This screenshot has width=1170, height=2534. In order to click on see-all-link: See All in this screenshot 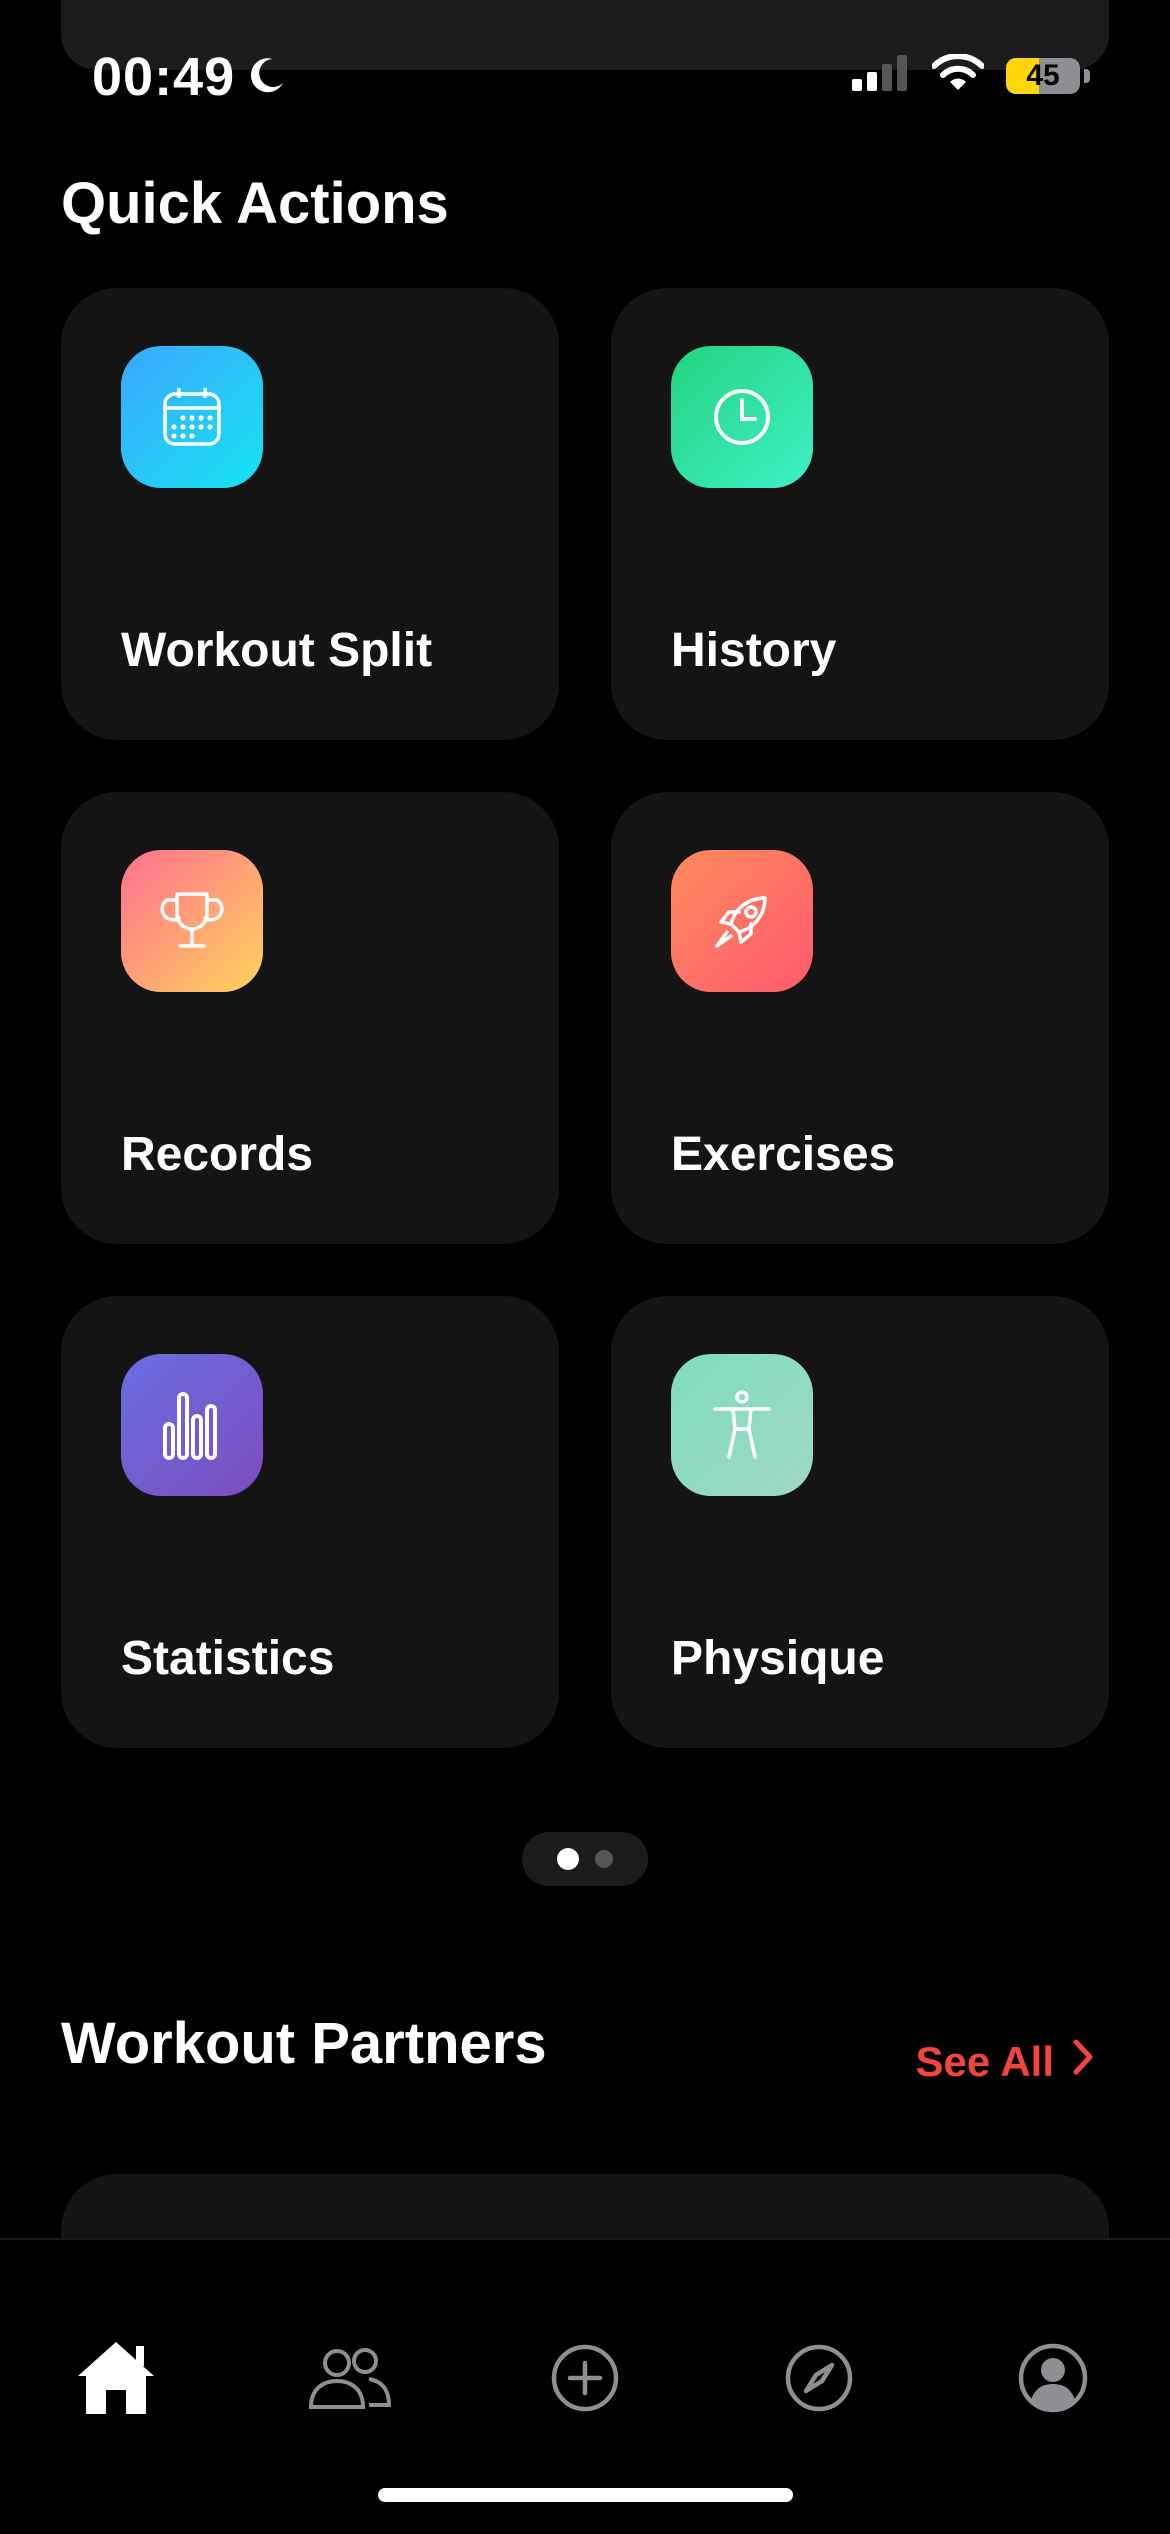, I will do `click(1004, 2062)`.